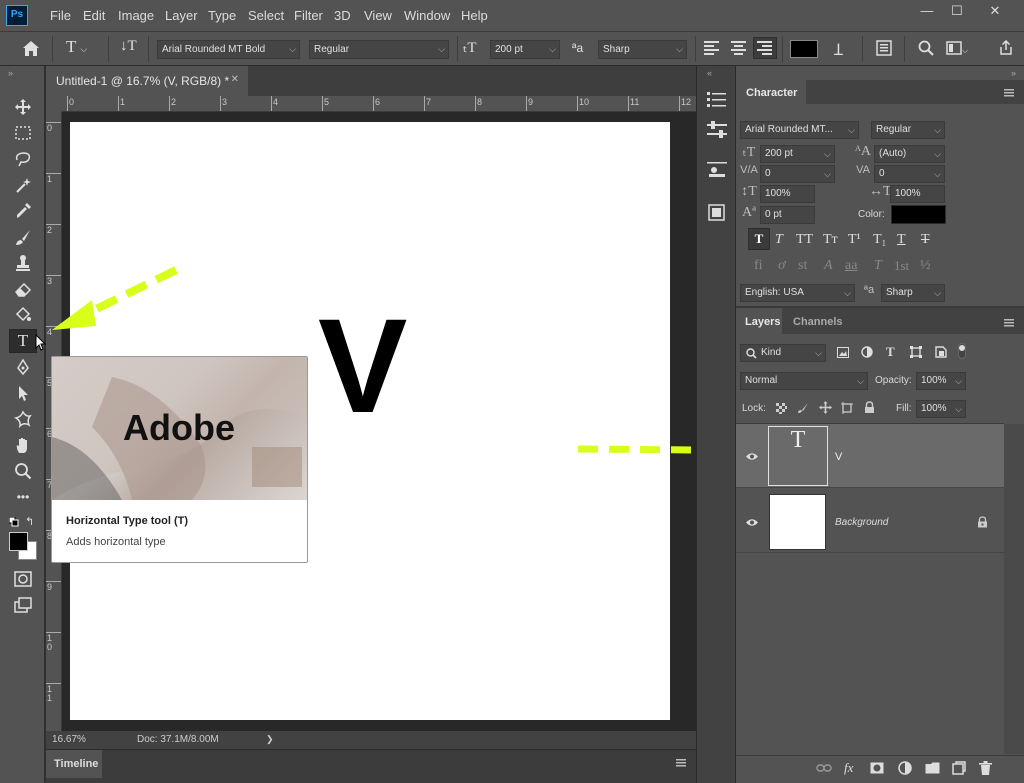 The height and width of the screenshot is (783, 1024). What do you see at coordinates (803, 409) in the screenshot?
I see `lock-image-pixels-icon` at bounding box center [803, 409].